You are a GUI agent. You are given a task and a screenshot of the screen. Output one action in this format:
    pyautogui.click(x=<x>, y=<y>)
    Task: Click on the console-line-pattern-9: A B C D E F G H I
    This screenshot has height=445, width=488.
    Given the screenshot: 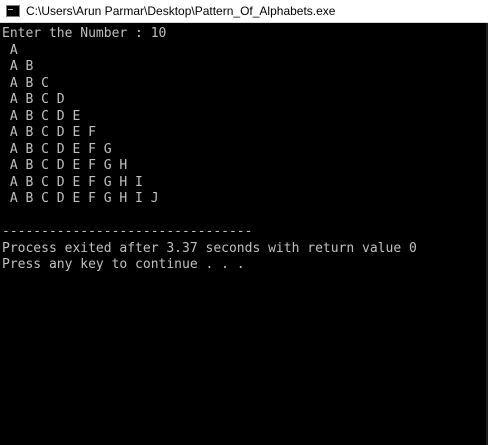 What is the action you would take?
    pyautogui.click(x=72, y=182)
    